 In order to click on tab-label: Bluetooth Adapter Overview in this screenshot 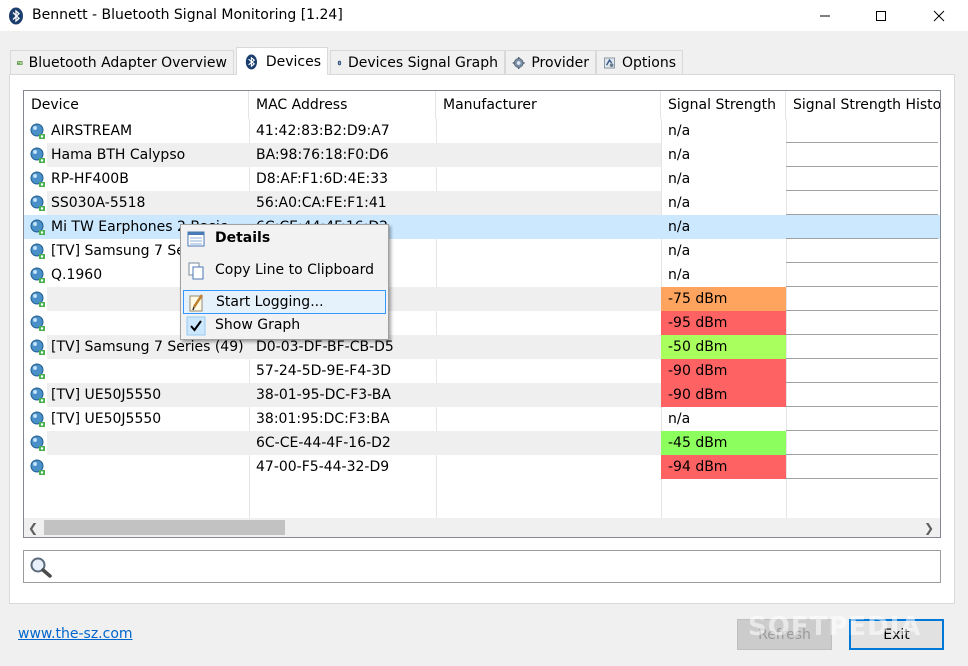, I will do `click(127, 62)`.